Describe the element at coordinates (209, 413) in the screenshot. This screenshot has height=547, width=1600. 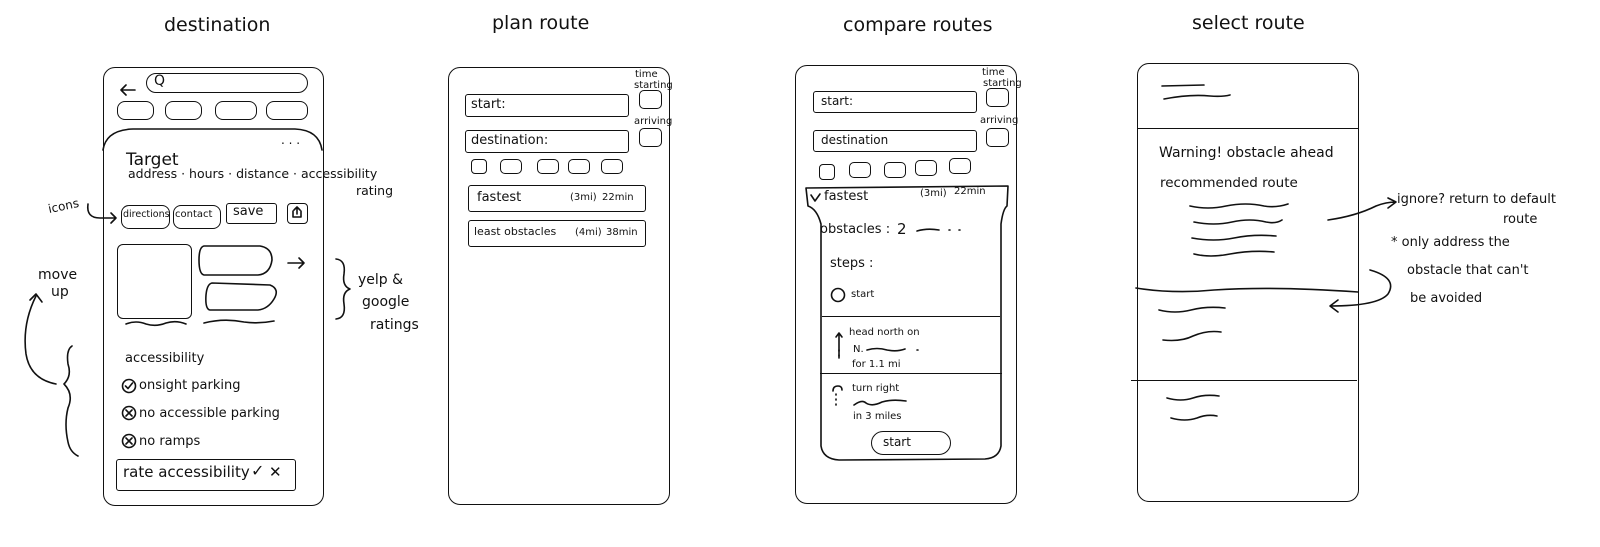
I see `accessibility-item-2: no accessible parking` at that location.